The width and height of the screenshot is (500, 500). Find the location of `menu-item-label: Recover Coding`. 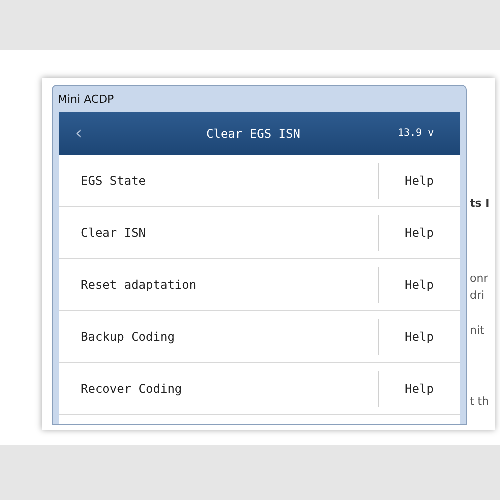

menu-item-label: Recover Coding is located at coordinates (132, 389).